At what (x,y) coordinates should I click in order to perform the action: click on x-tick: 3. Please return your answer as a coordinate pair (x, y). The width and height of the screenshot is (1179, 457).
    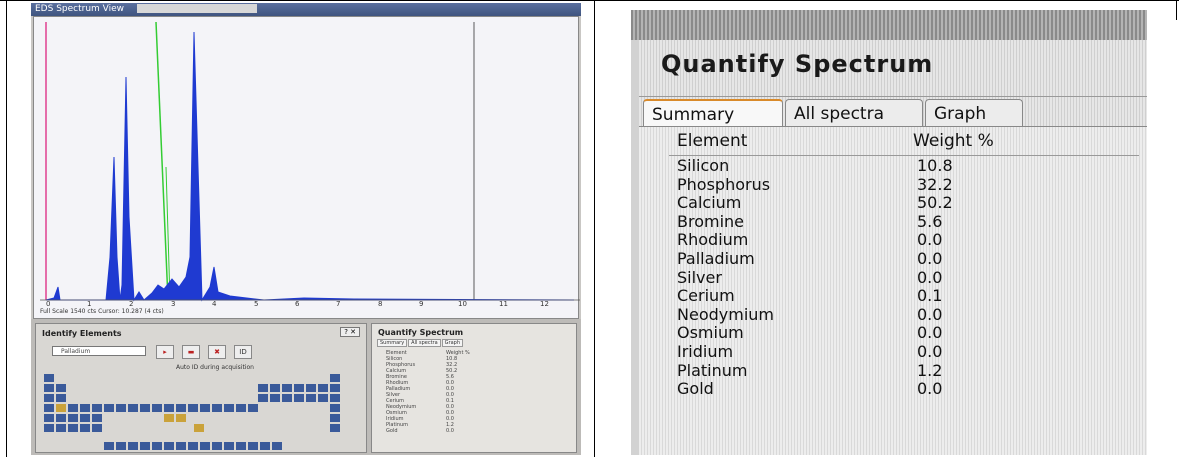
    Looking at the image, I should click on (173, 304).